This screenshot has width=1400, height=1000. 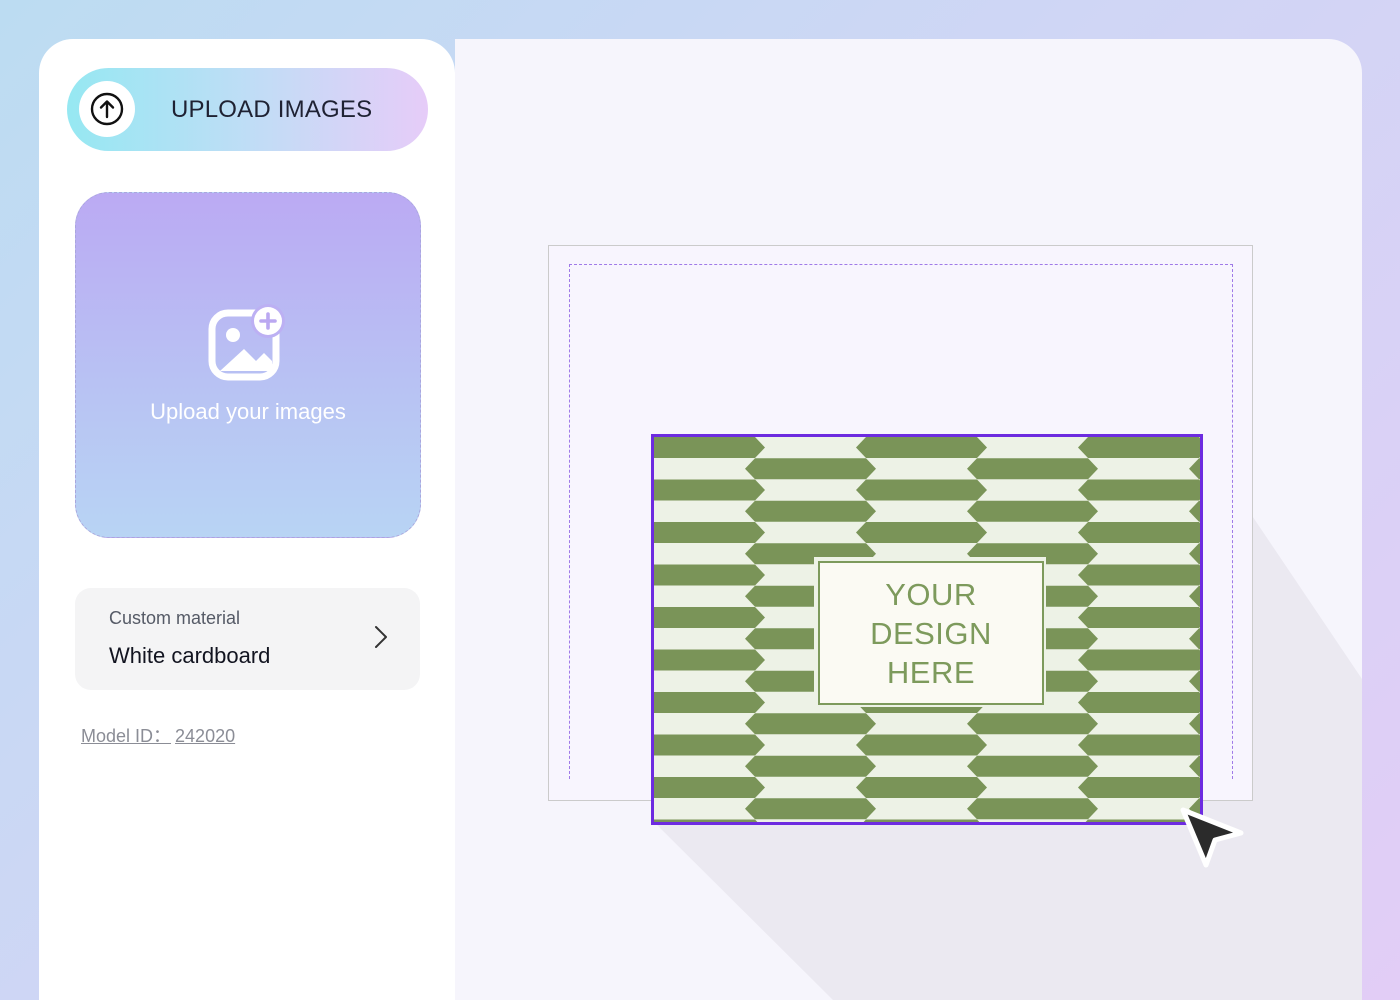 I want to click on model-id-value: 242020, so click(x=205, y=736).